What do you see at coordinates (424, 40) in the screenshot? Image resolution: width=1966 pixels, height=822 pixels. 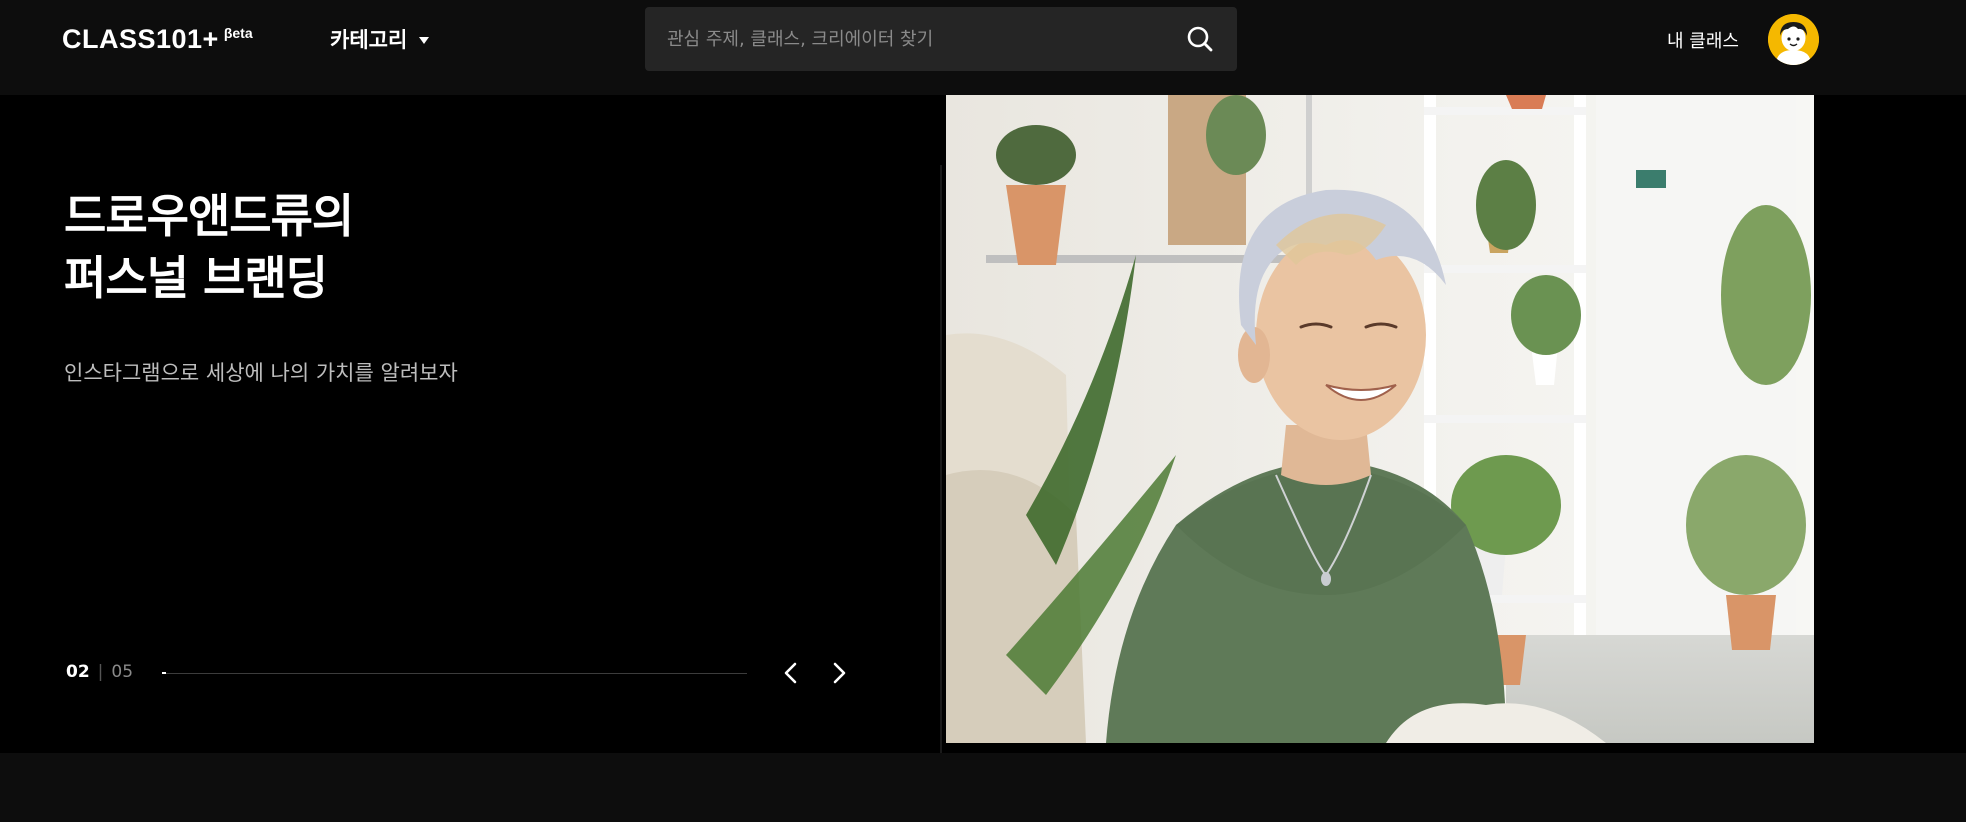 I see `caret-down-icon` at bounding box center [424, 40].